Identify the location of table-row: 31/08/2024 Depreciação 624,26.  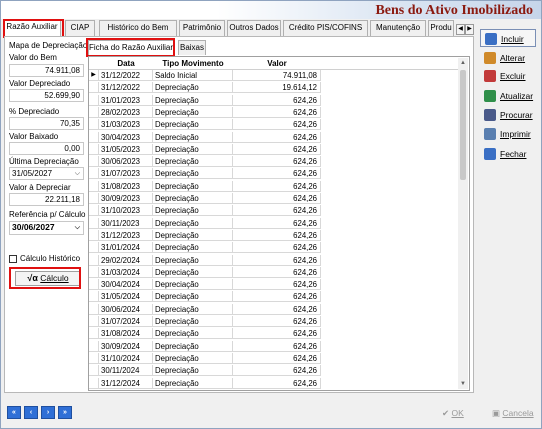
(205, 334).